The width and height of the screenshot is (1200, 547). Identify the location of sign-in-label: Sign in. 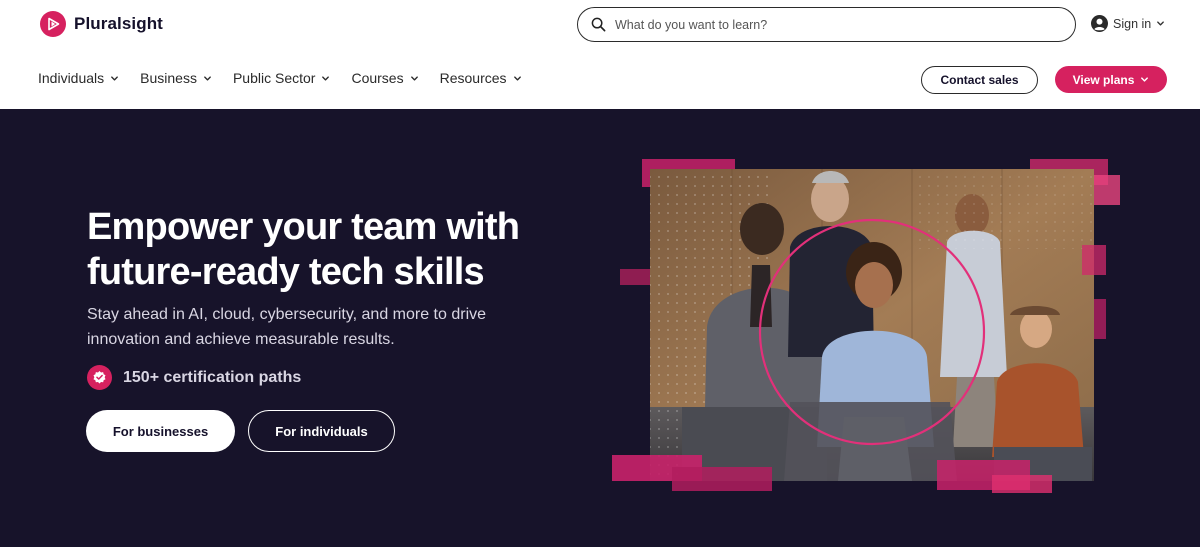
(1132, 23).